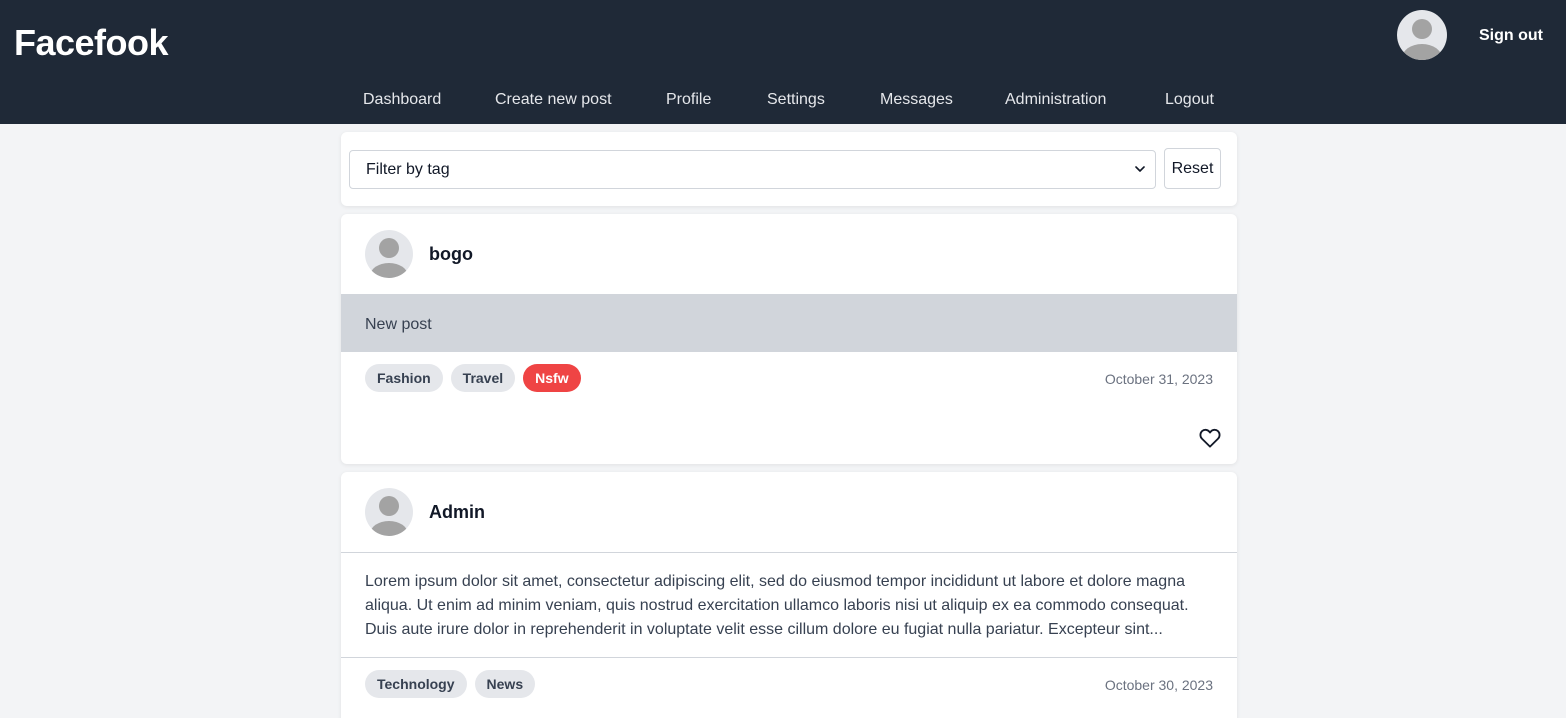 The image size is (1566, 718). Describe the element at coordinates (398, 324) in the screenshot. I see `post-text: New post` at that location.